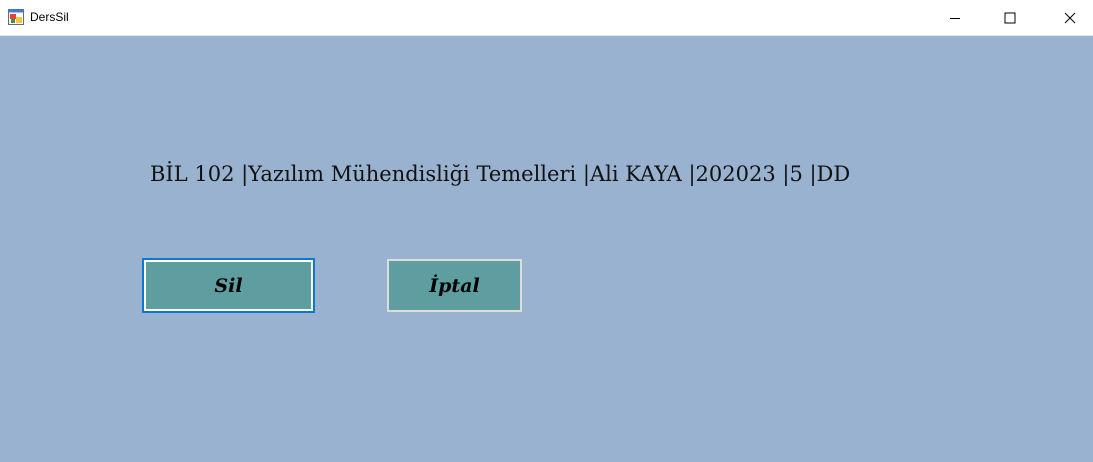 Image resolution: width=1093 pixels, height=462 pixels. What do you see at coordinates (546, 18) in the screenshot?
I see `title-bar: DersSil` at bounding box center [546, 18].